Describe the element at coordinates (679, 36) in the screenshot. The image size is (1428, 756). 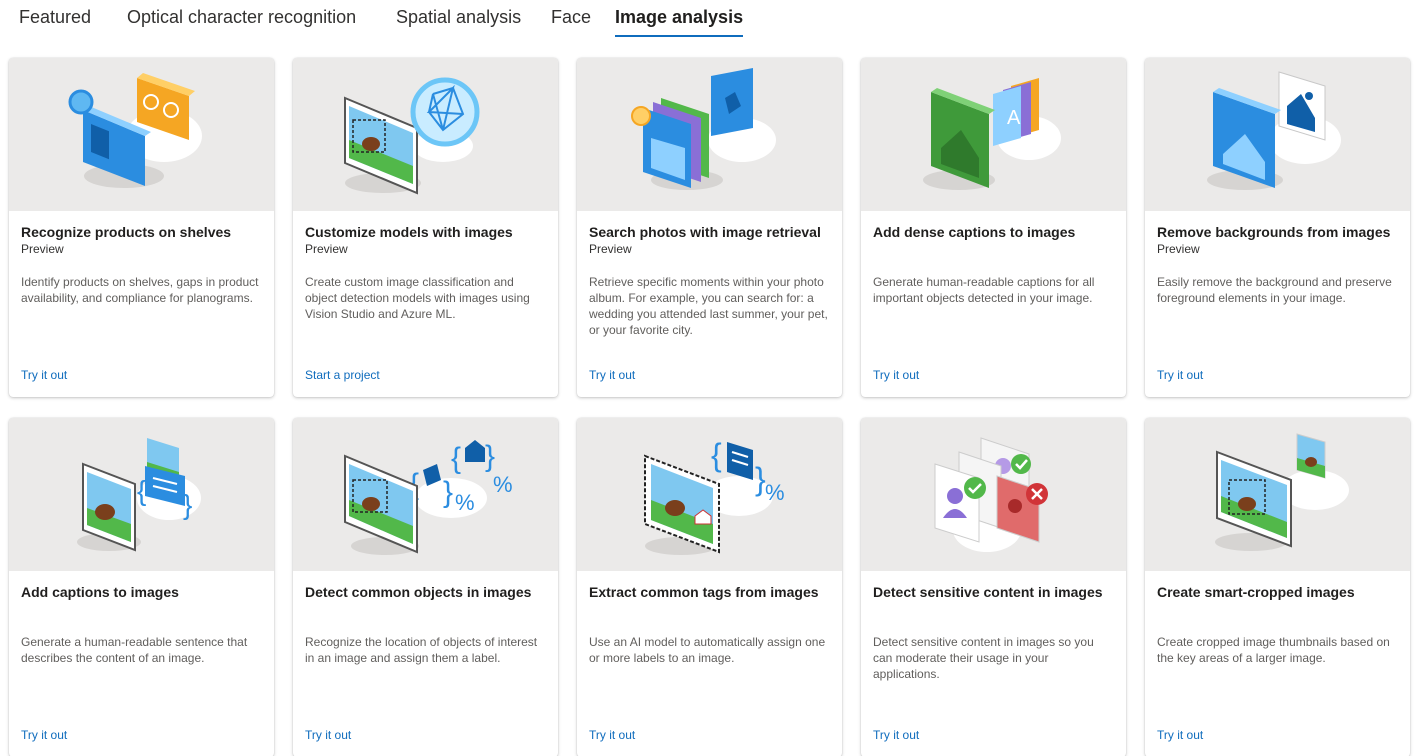
I see `active-tab-indicator` at that location.